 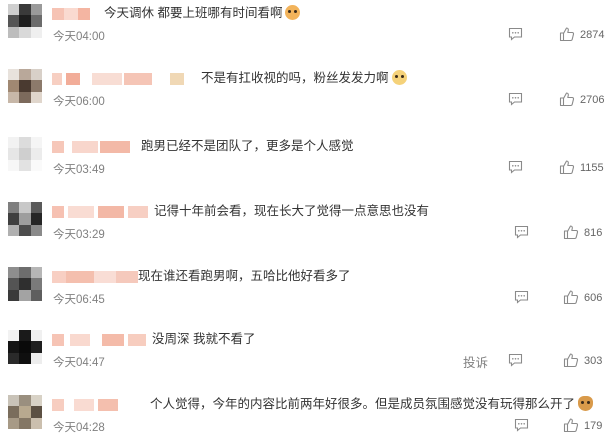 What do you see at coordinates (592, 35) in the screenshot?
I see `like-count: 2874` at bounding box center [592, 35].